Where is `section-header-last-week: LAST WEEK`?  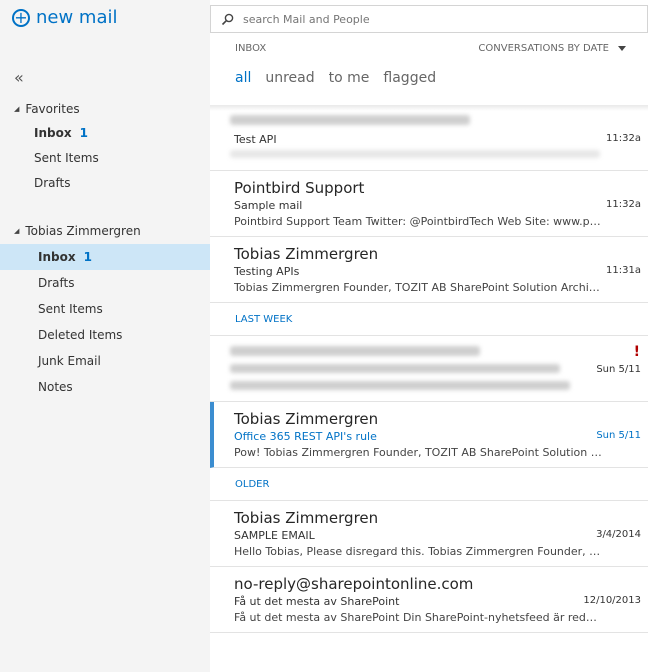 section-header-last-week: LAST WEEK is located at coordinates (429, 319).